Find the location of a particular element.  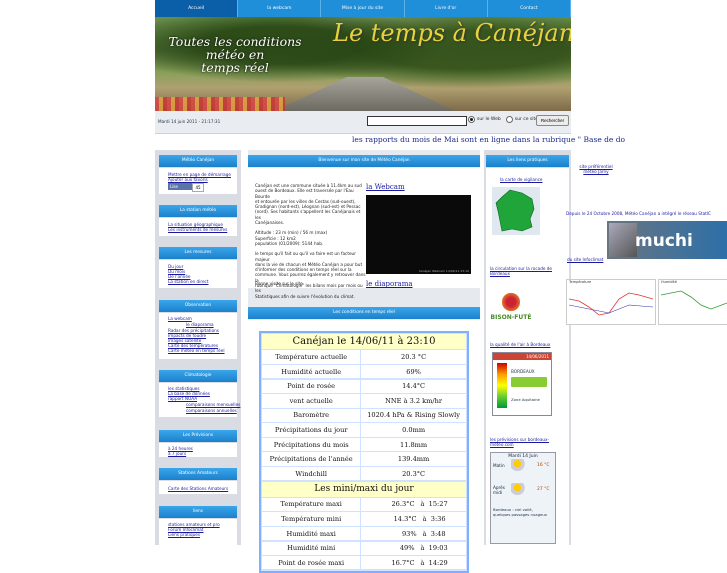

like-count: 45 is located at coordinates (198, 187).